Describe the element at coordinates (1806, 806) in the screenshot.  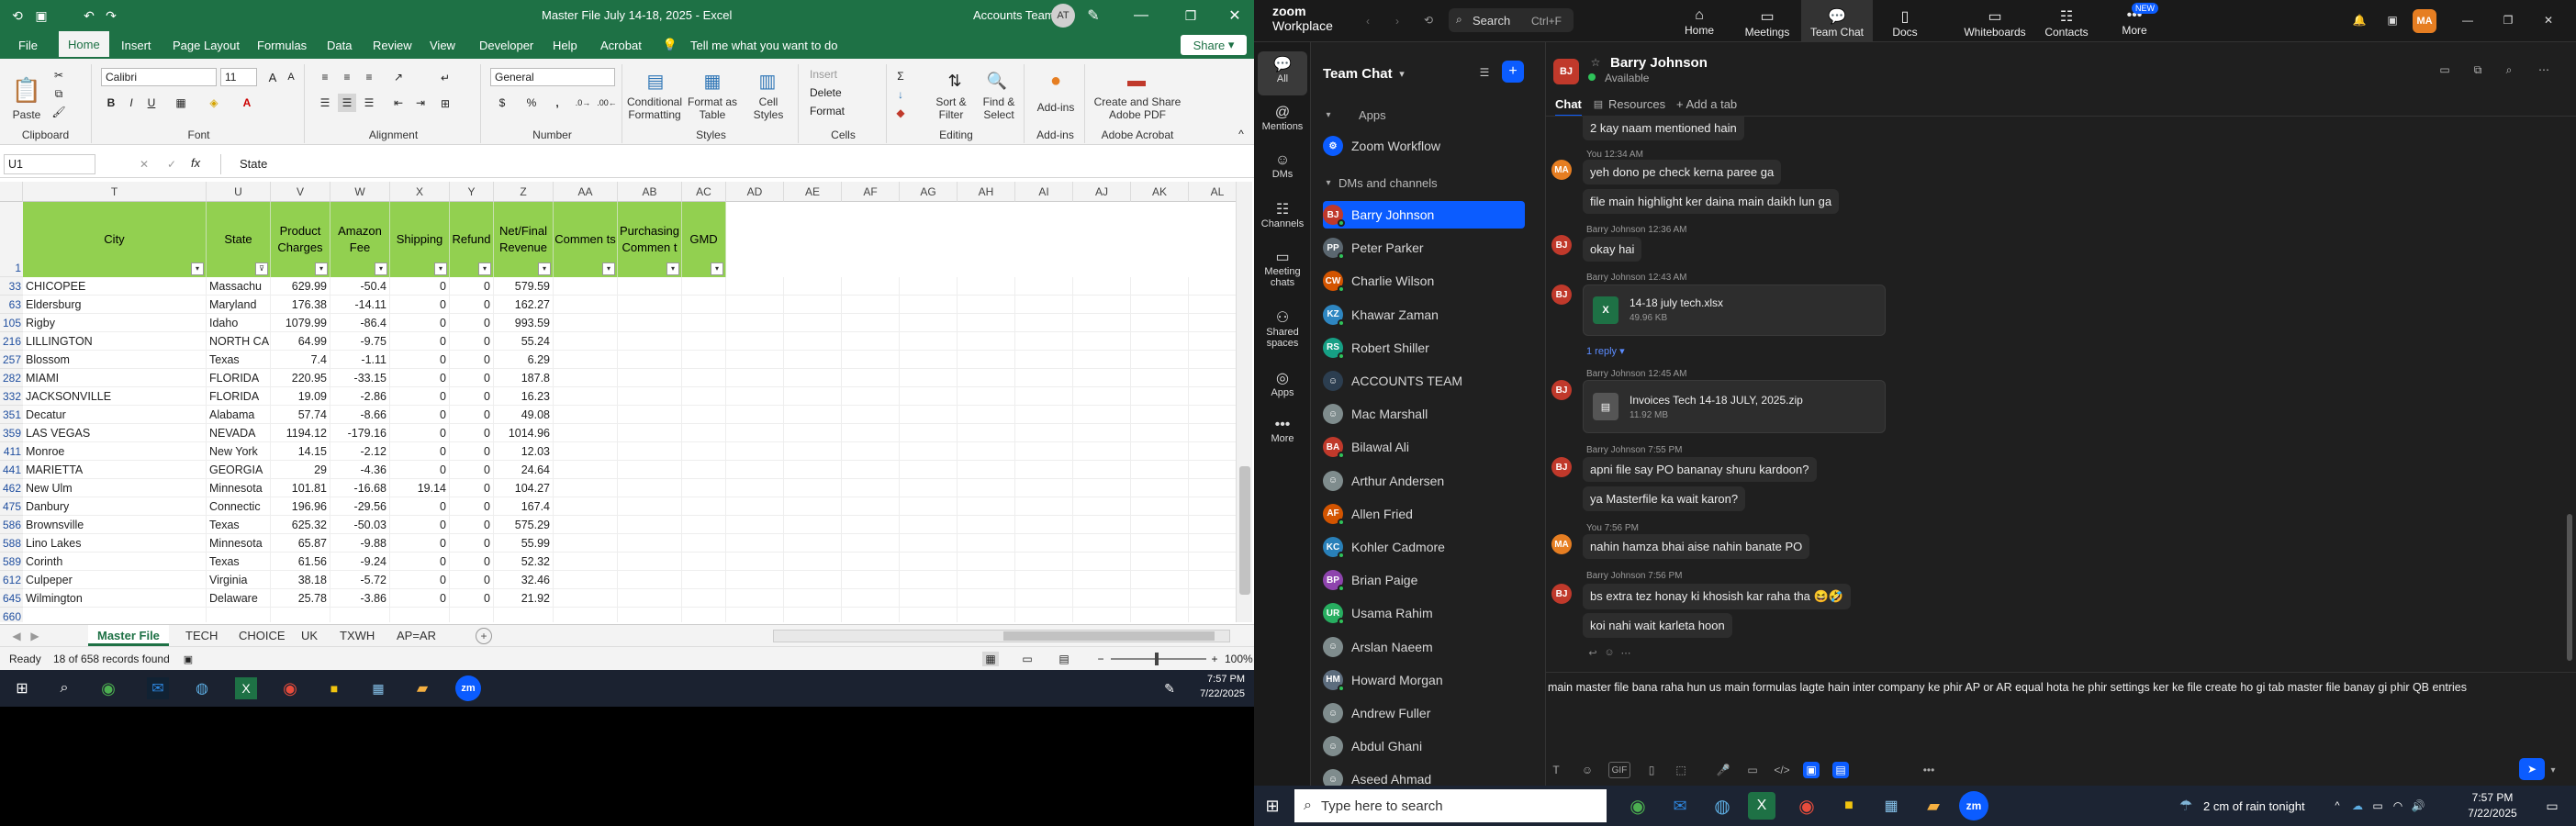
I see `taskbar-chrome2-icon: ◉` at that location.